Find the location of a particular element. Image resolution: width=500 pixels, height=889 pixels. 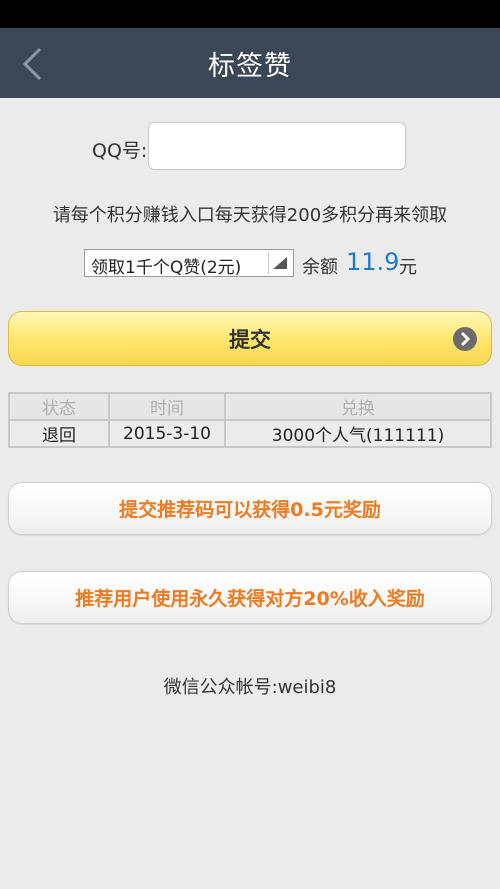

package-select-value: 领取1千个Q赞(2元) is located at coordinates (166, 268).